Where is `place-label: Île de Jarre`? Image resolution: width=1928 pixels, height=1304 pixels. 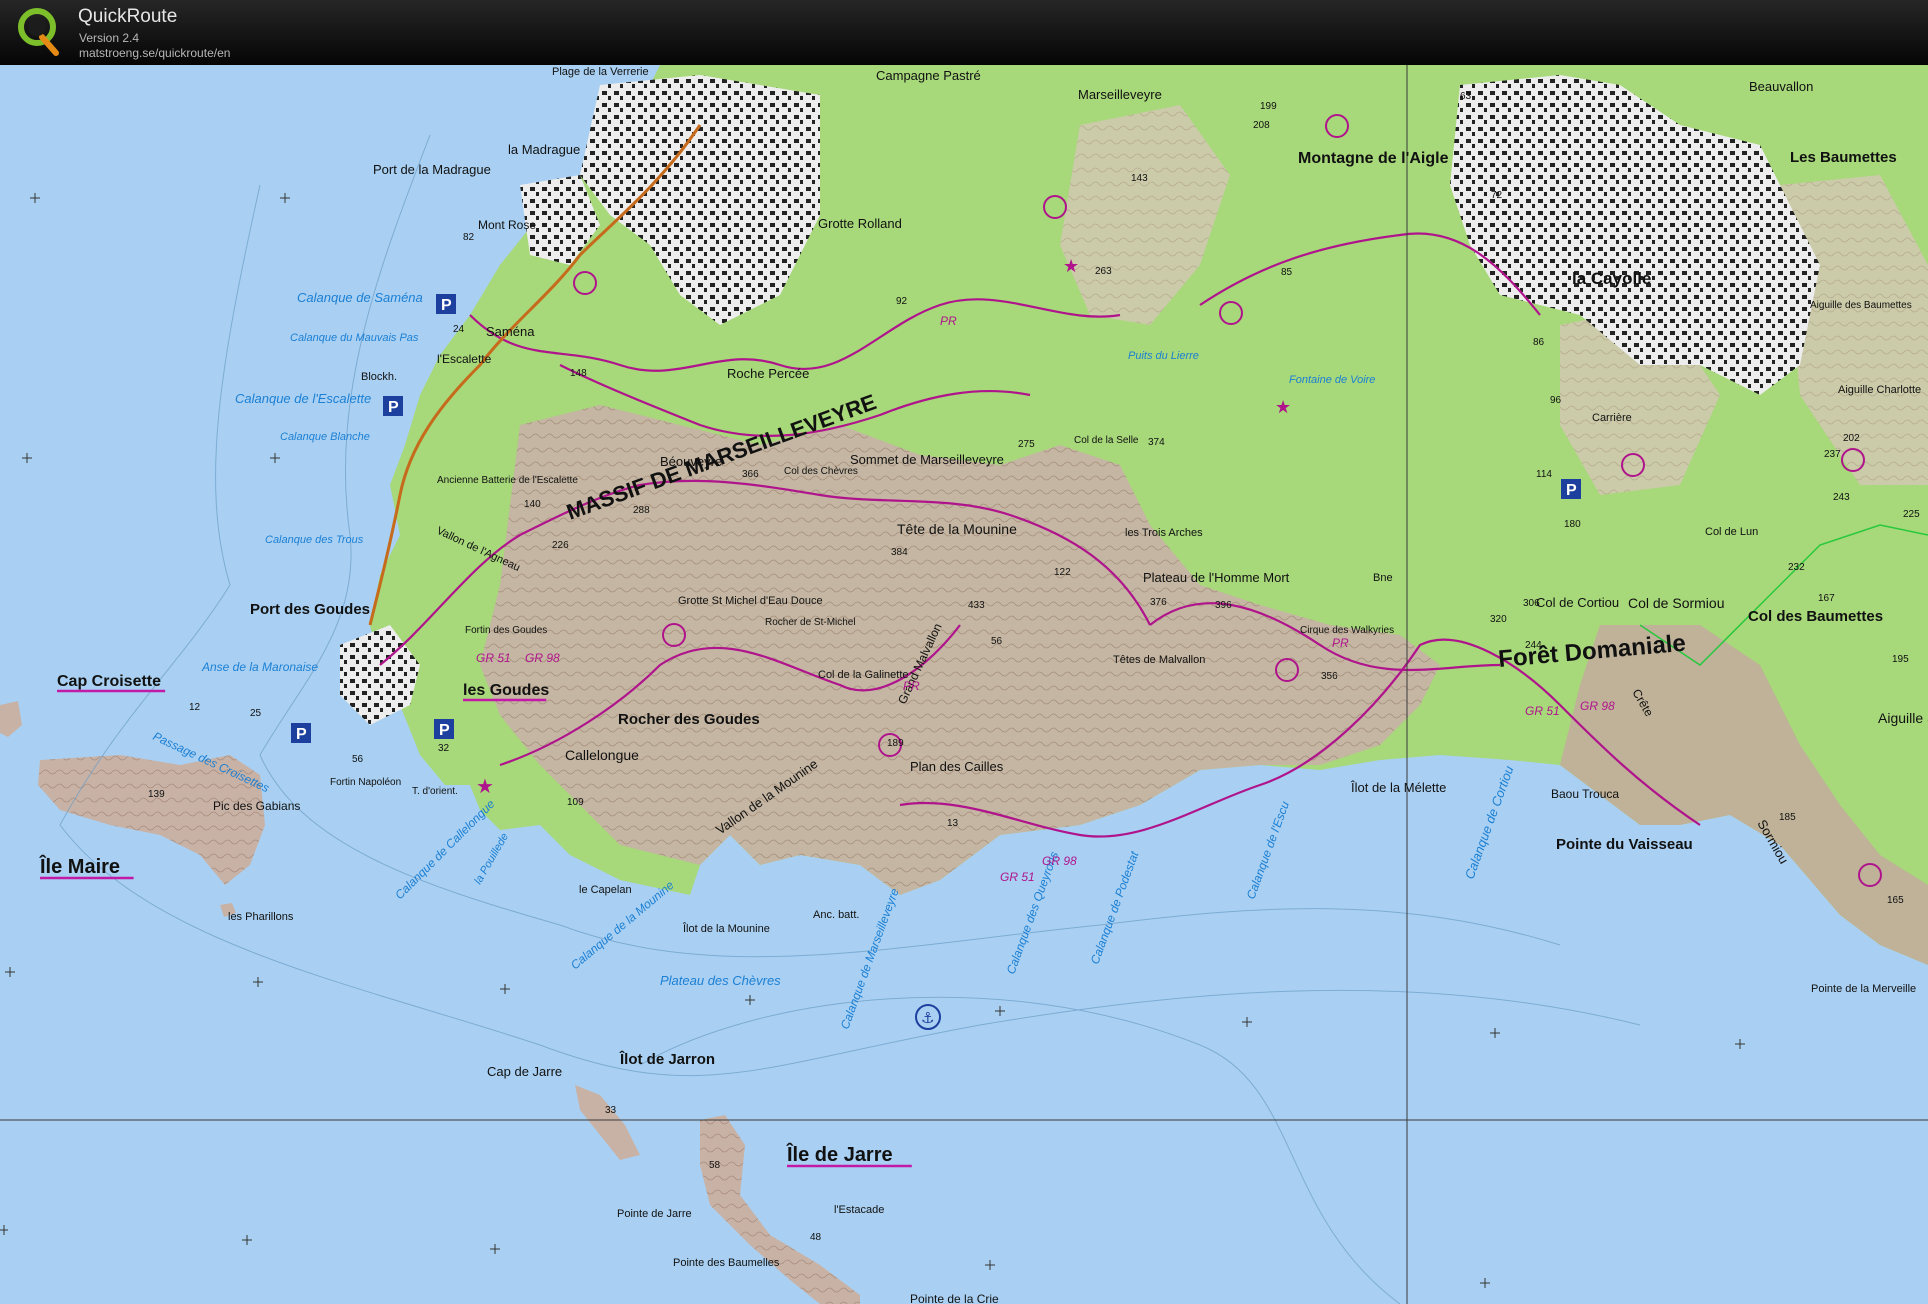 place-label: Île de Jarre is located at coordinates (839, 1154).